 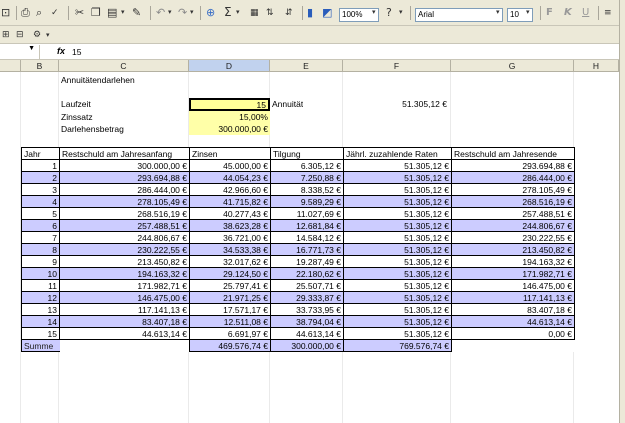 What do you see at coordinates (48, 35) in the screenshot?
I see `tools-dropdown-icon: ▾` at bounding box center [48, 35].